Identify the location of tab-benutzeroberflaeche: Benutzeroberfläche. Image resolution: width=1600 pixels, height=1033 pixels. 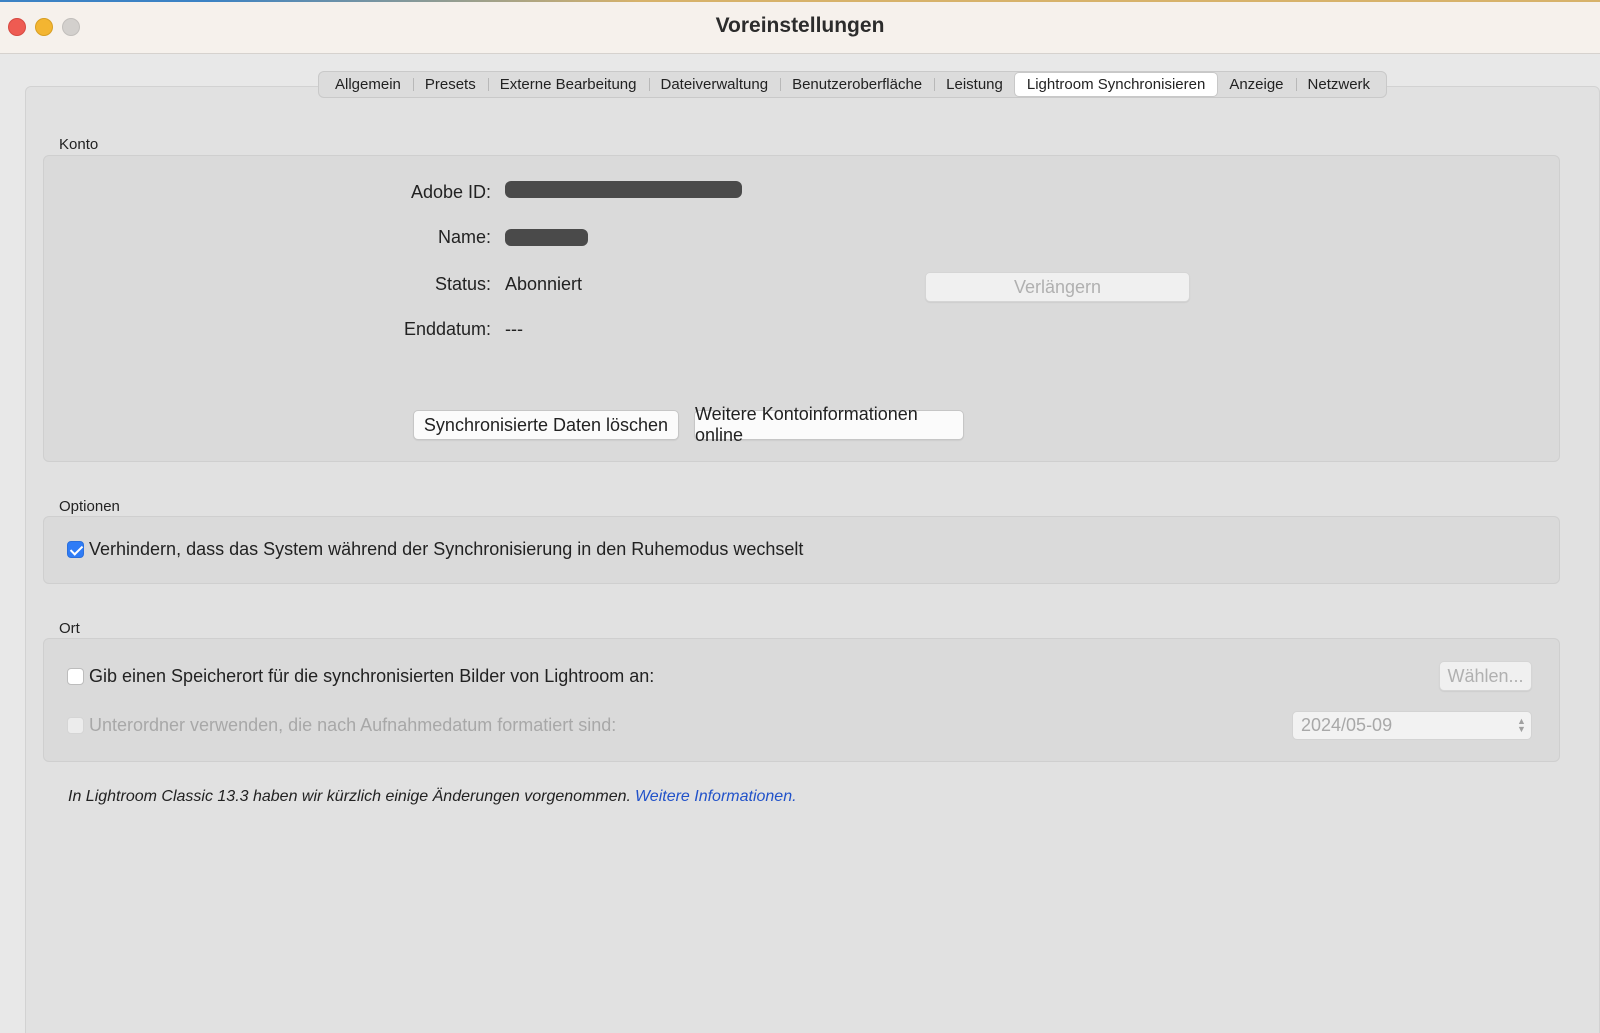
(857, 84).